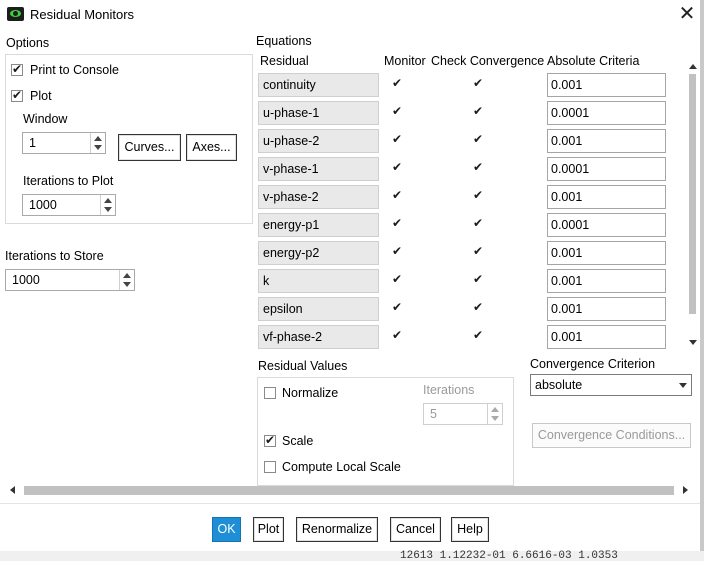 The width and height of the screenshot is (704, 562). What do you see at coordinates (463, 414) in the screenshot?
I see `normalize-iterations-spinner: 5` at bounding box center [463, 414].